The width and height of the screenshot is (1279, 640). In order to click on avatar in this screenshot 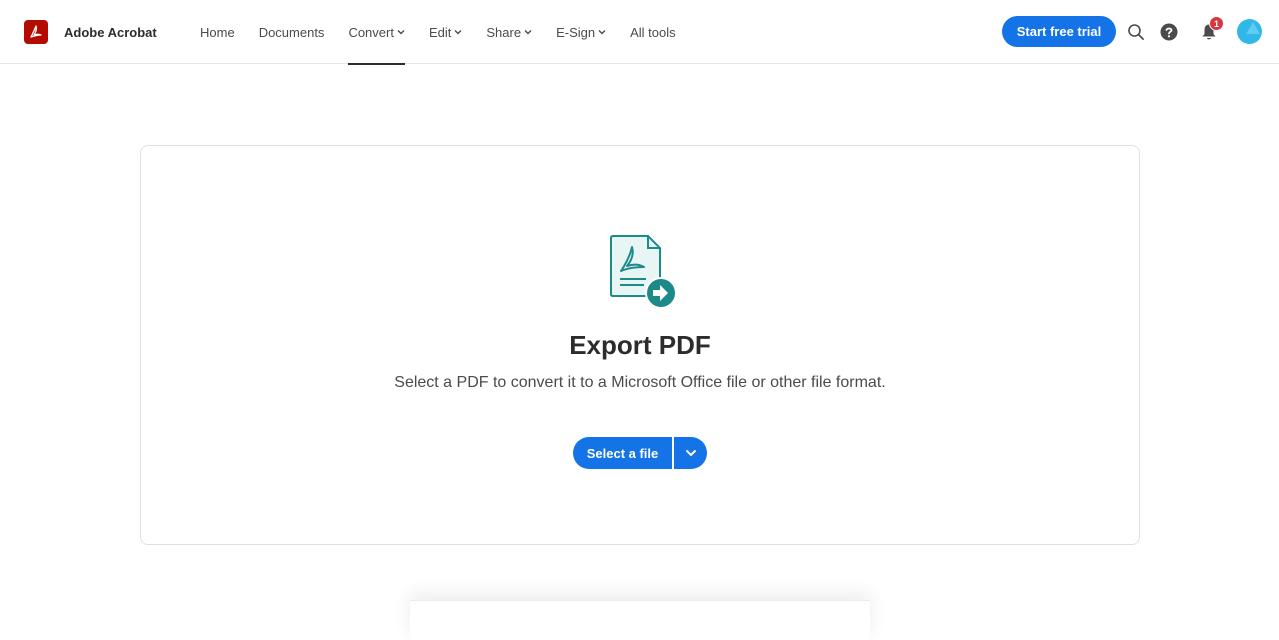, I will do `click(1249, 31)`.